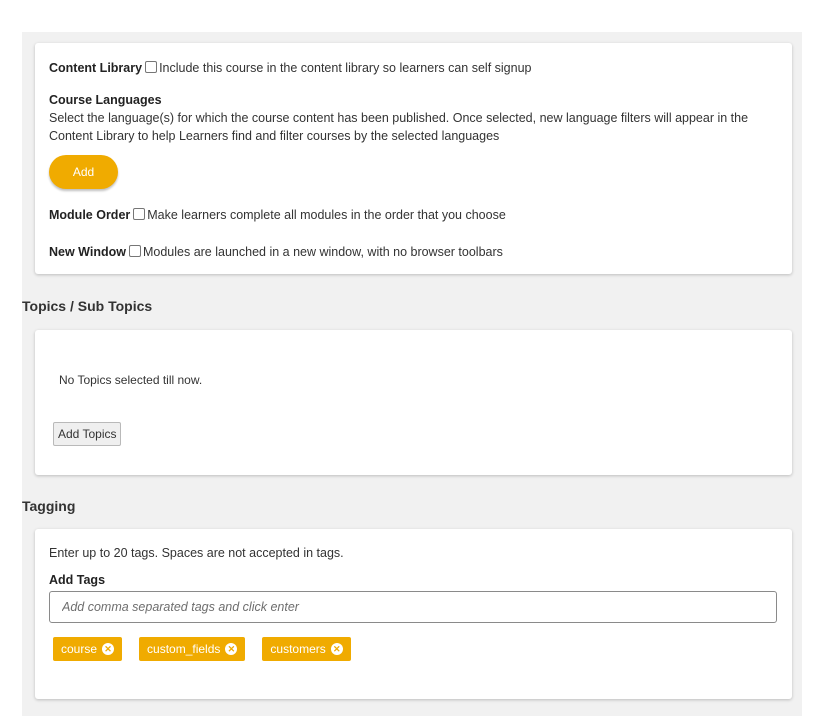 The height and width of the screenshot is (716, 824). Describe the element at coordinates (87, 306) in the screenshot. I see `topics-section-title: Topics / Sub Topics` at that location.